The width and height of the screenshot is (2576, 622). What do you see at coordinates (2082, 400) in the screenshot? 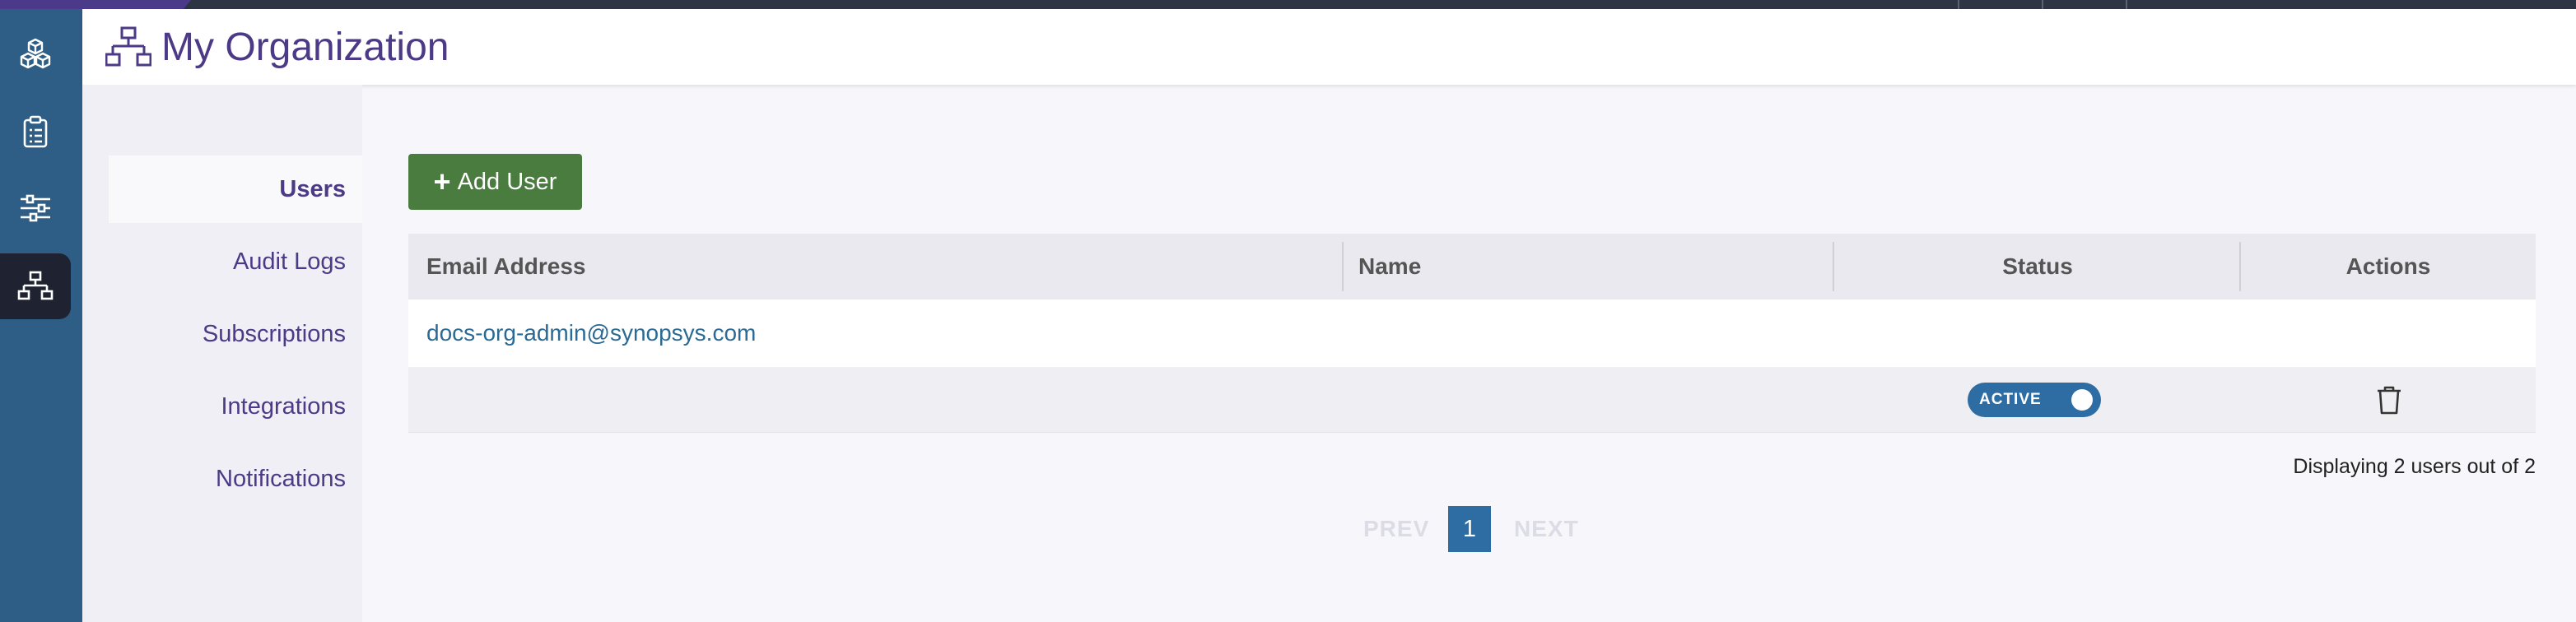
I see `toggle-knob` at bounding box center [2082, 400].